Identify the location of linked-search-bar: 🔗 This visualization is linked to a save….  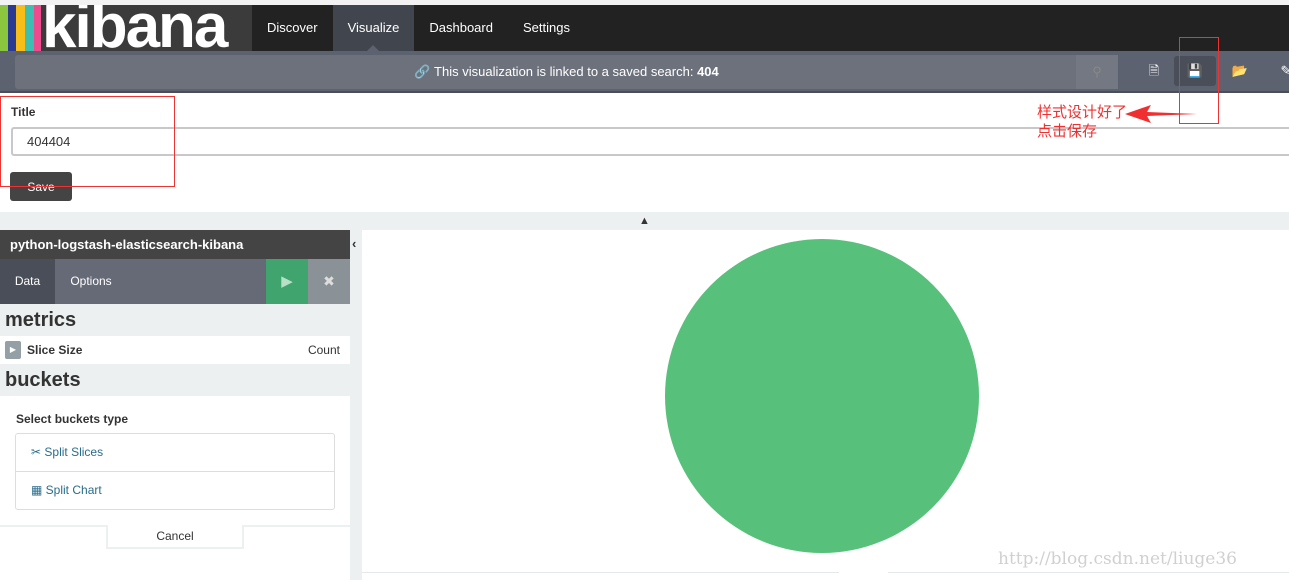
(566, 72).